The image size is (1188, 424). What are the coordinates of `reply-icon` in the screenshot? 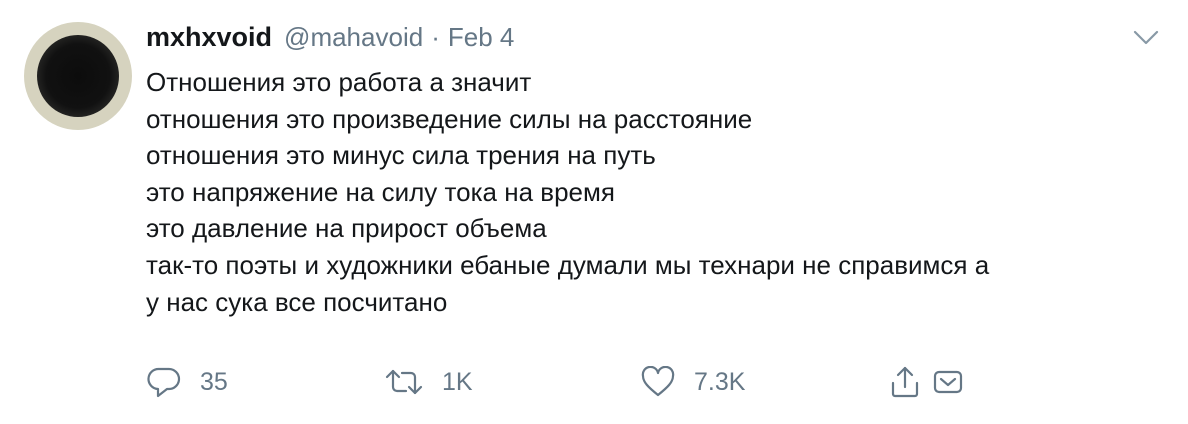 It's located at (164, 382).